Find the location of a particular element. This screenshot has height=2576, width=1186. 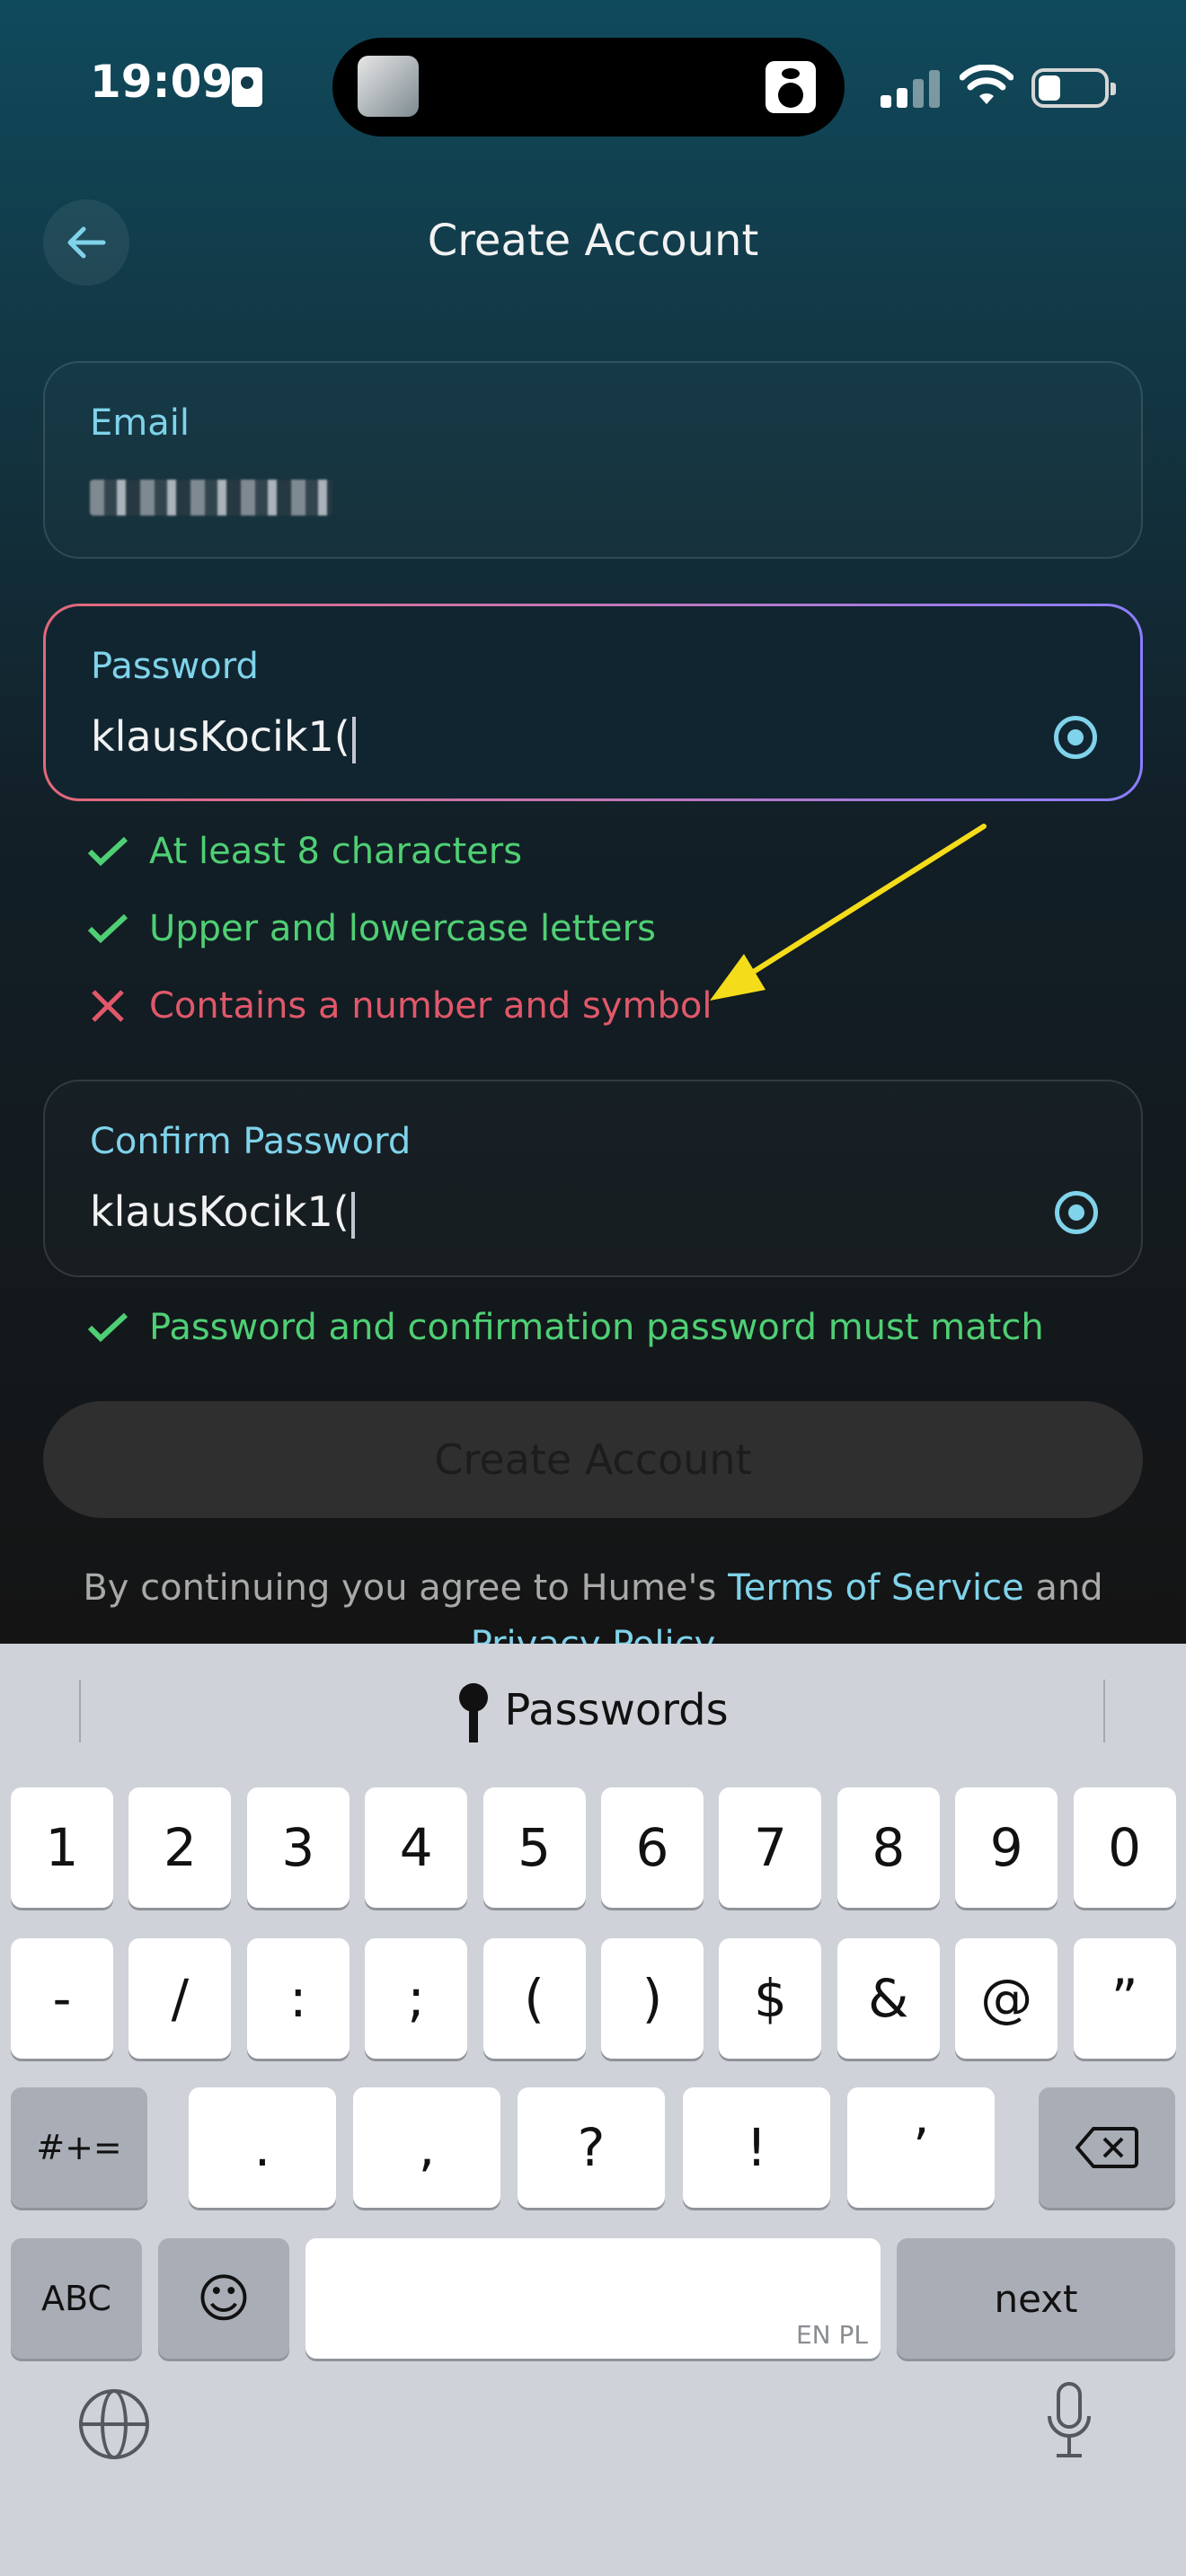

emoji-icon: ☺ is located at coordinates (224, 2298).